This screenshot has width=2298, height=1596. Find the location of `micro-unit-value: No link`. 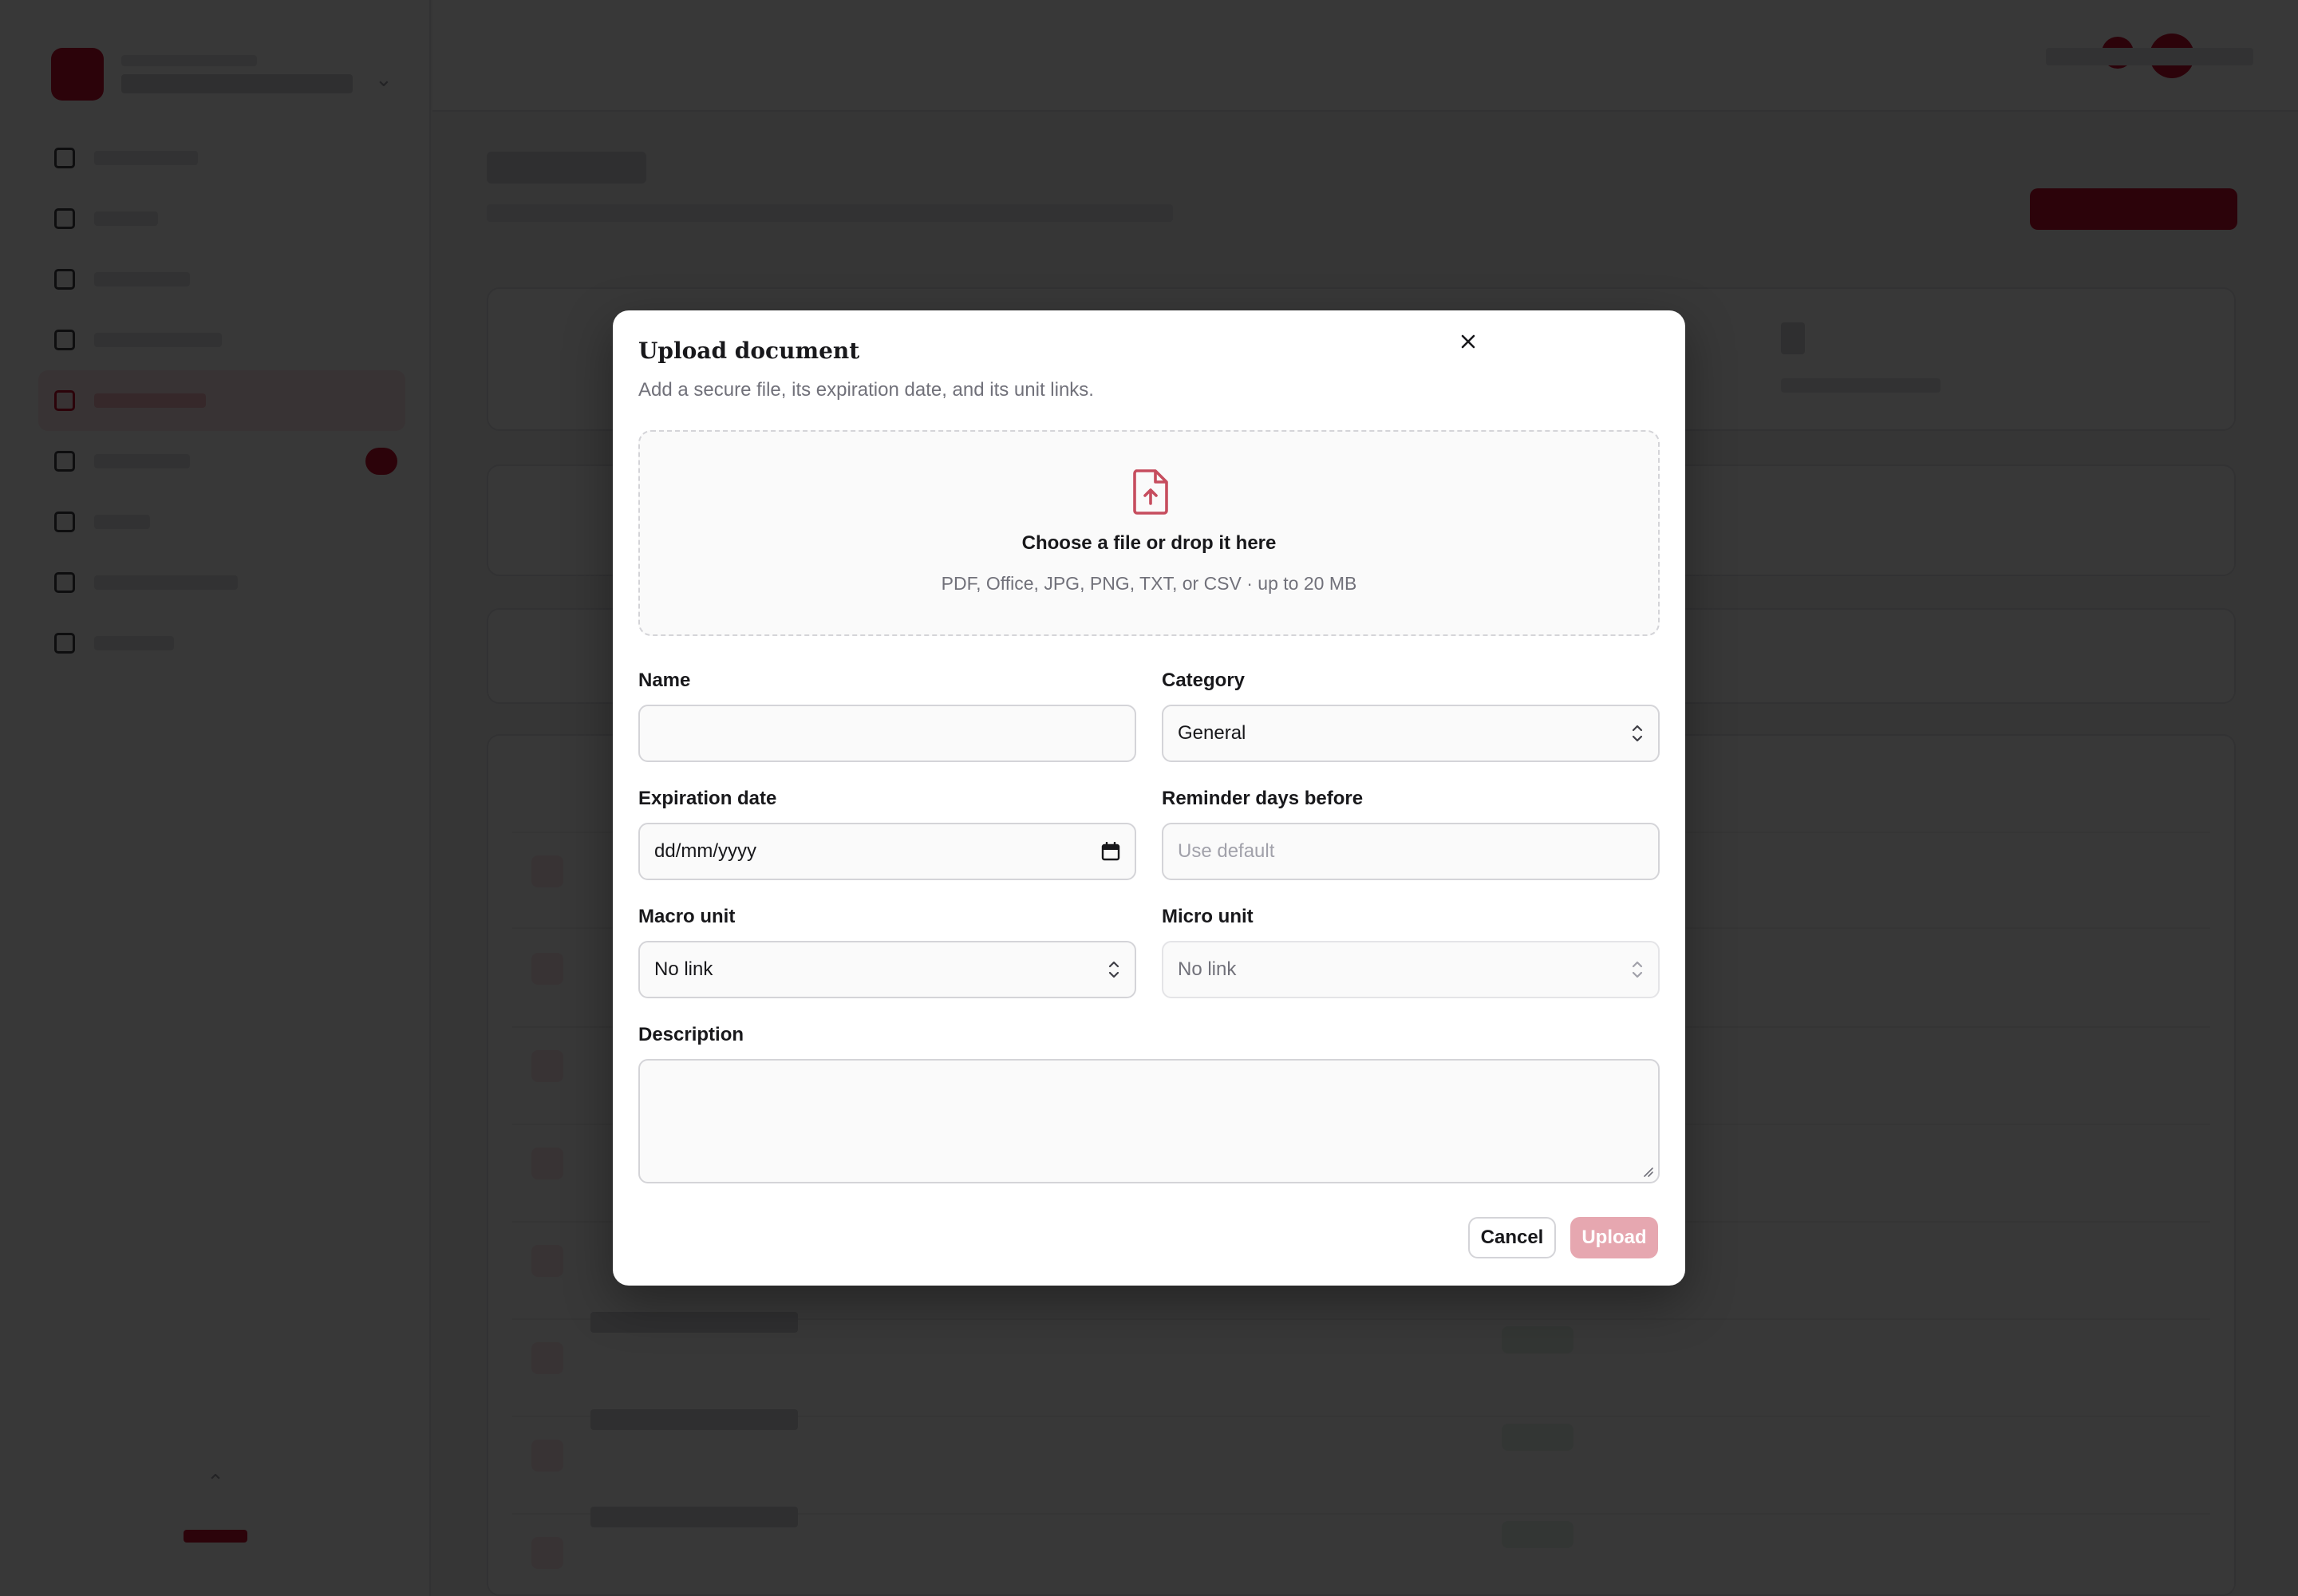

micro-unit-value: No link is located at coordinates (1208, 969).